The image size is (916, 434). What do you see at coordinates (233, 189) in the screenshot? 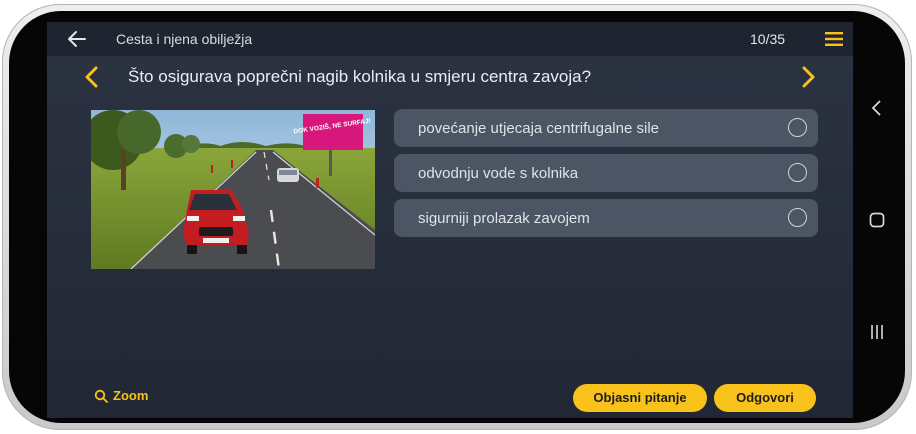
I see `question-image: DOK VOZIŠ, NE SURFAJ!` at bounding box center [233, 189].